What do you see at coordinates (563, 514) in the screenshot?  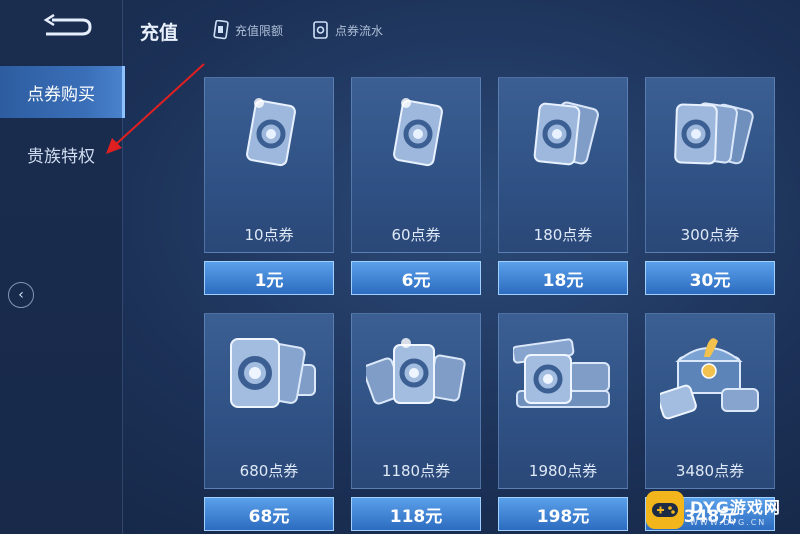 I see `price-button: 198元` at bounding box center [563, 514].